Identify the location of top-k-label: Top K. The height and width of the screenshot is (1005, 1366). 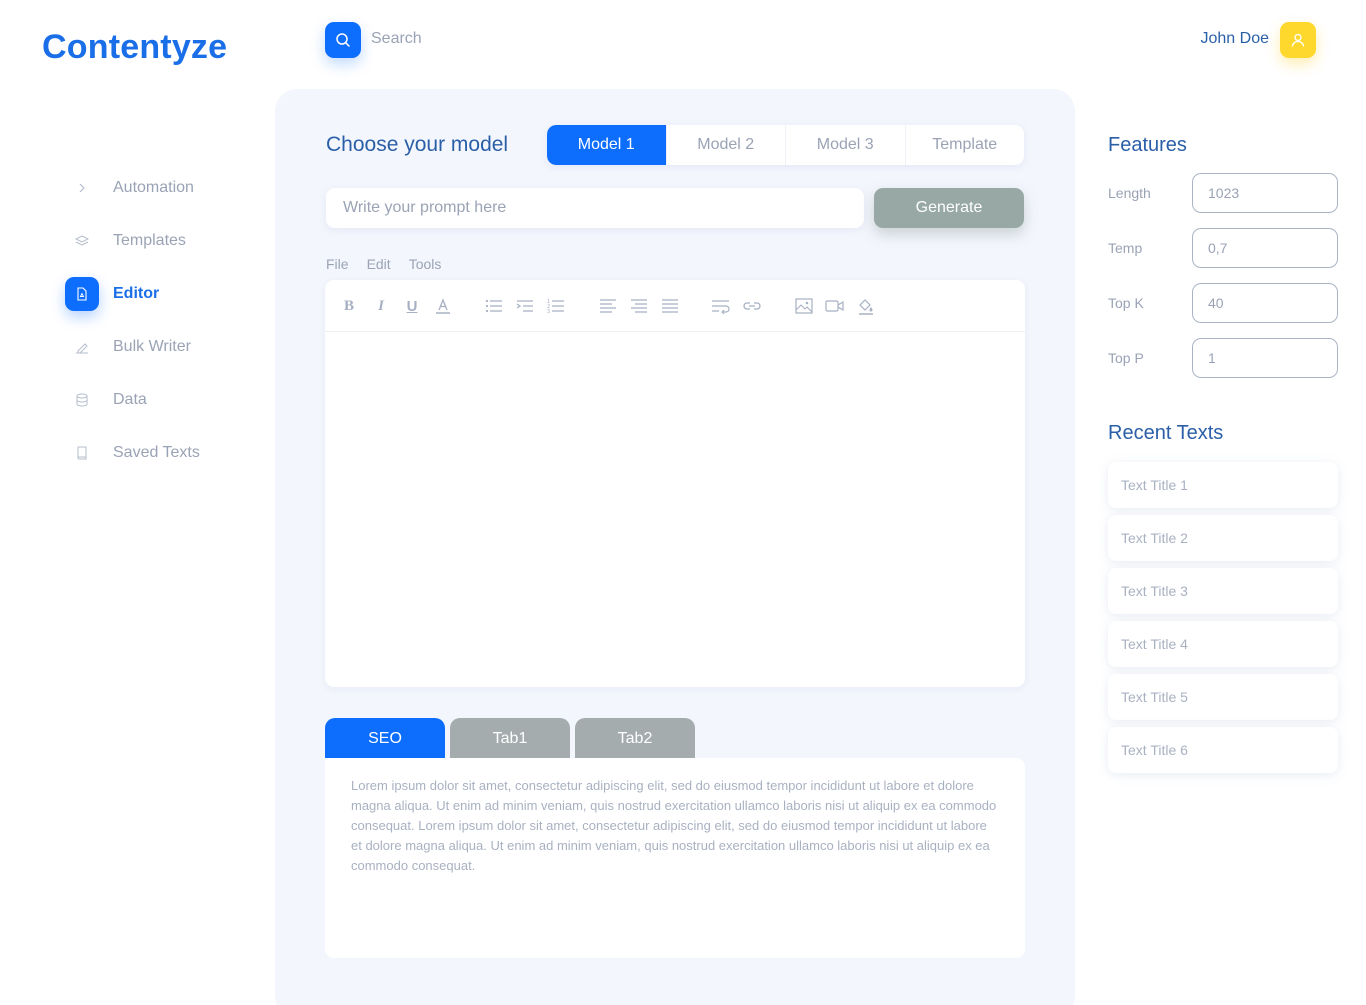
(1126, 303).